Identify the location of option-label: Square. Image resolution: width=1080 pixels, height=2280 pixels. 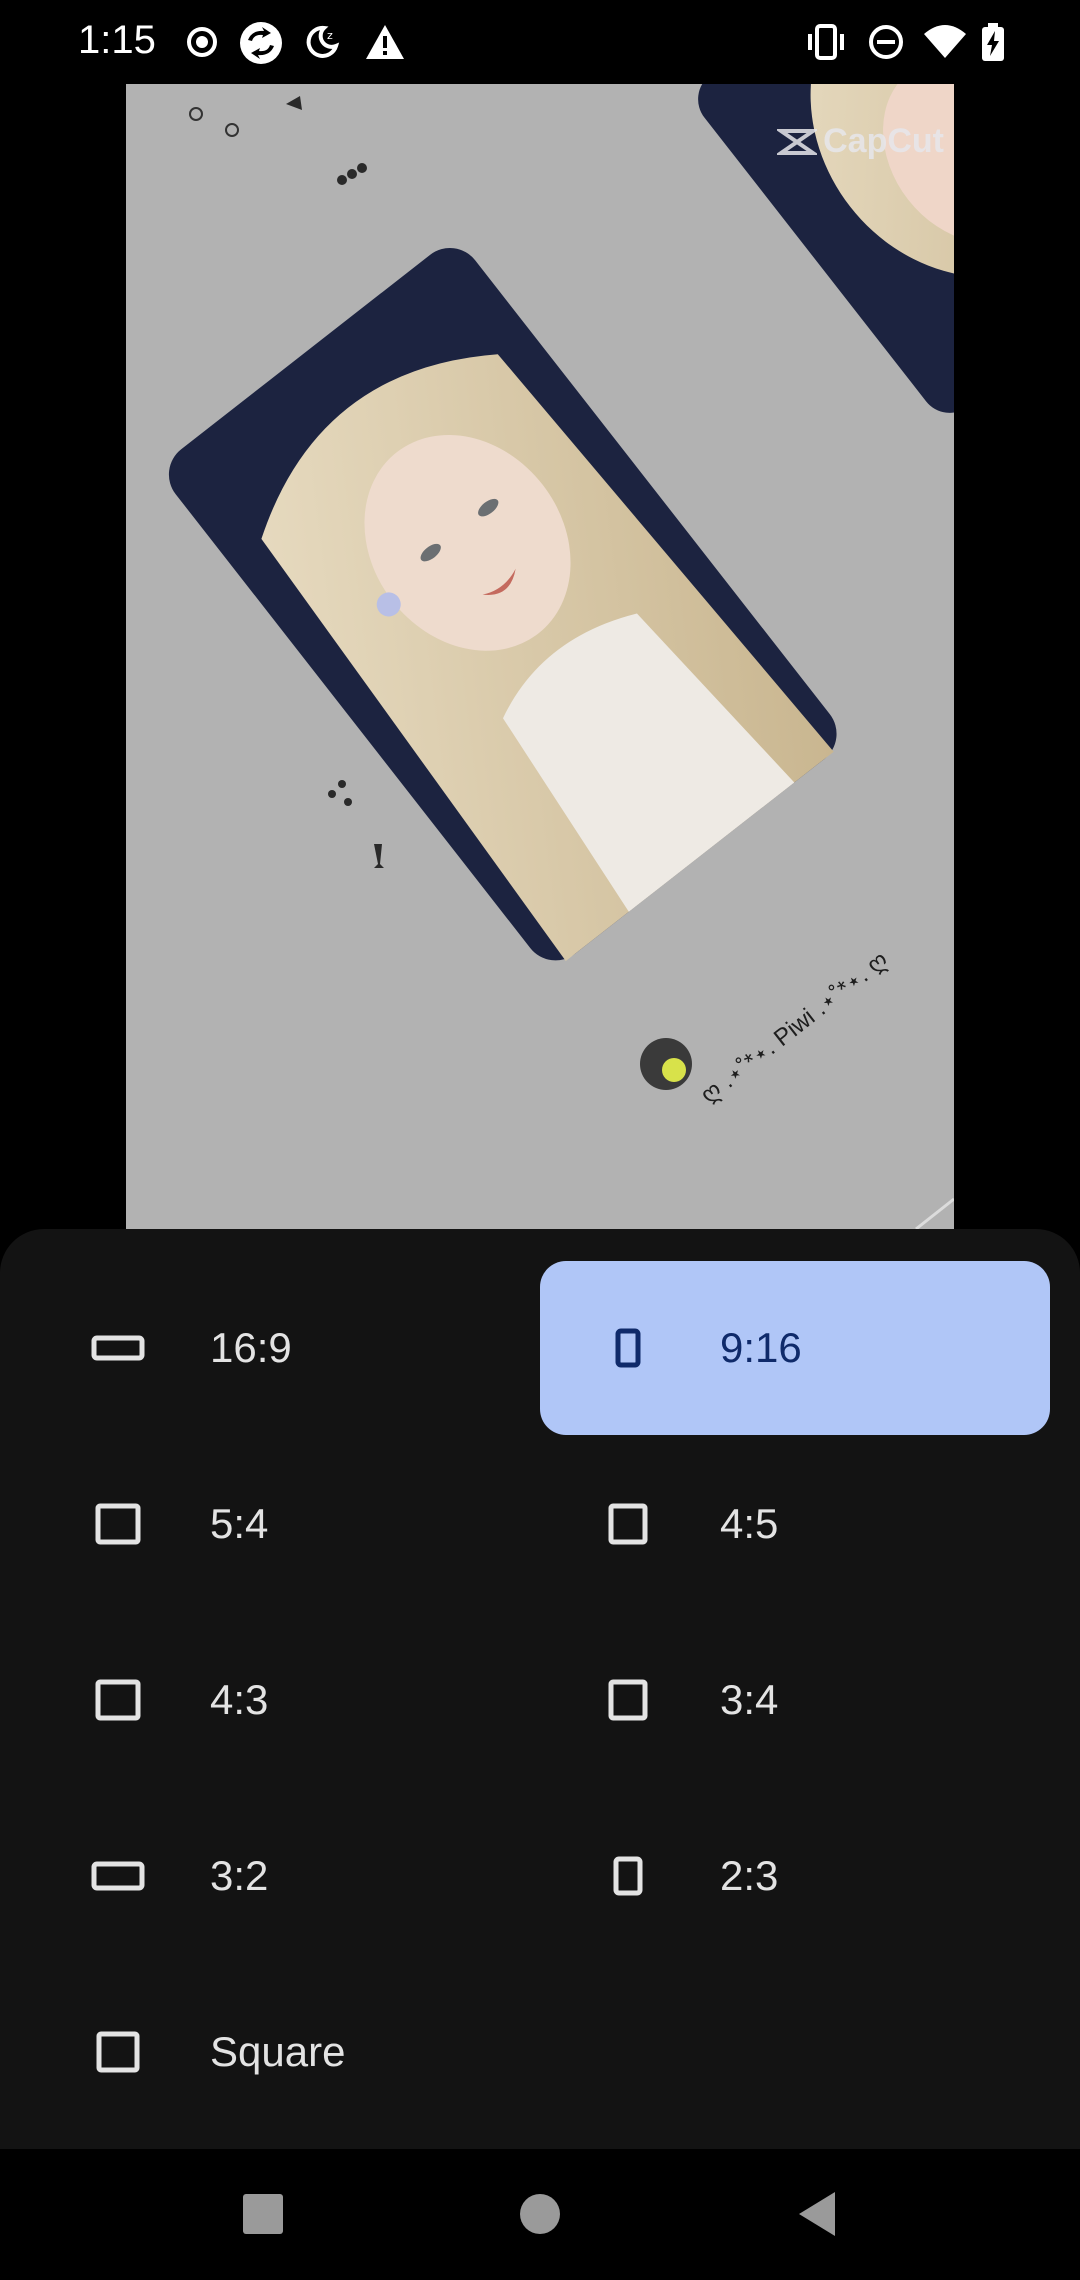
(278, 2051).